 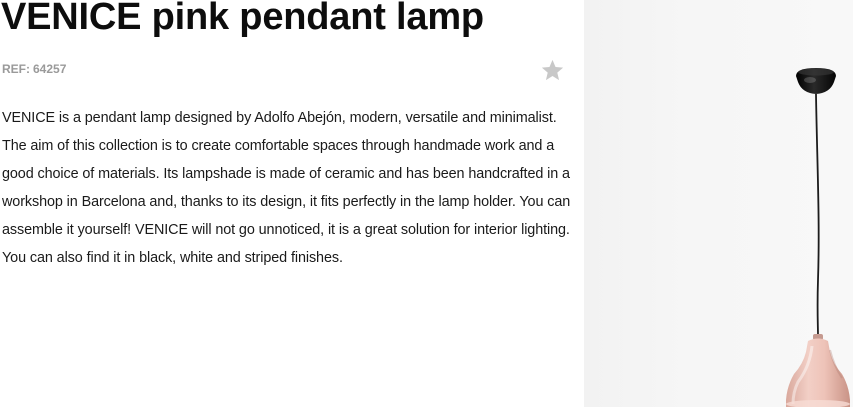 What do you see at coordinates (817, 215) in the screenshot?
I see `lamp-cable` at bounding box center [817, 215].